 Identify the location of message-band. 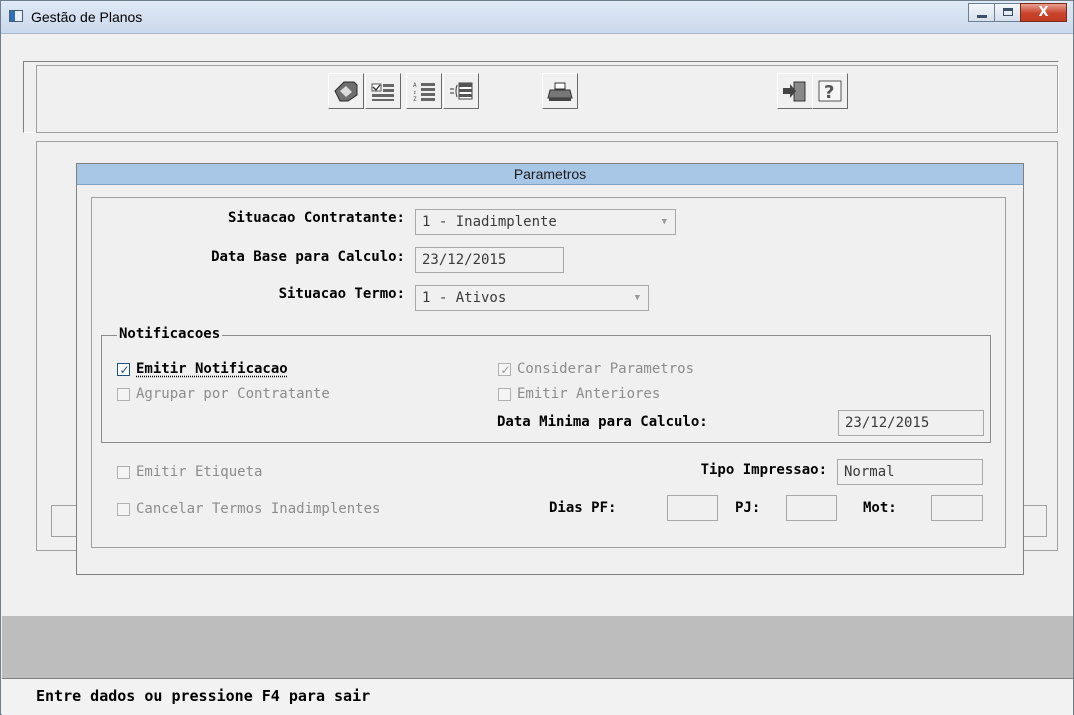
(537, 647).